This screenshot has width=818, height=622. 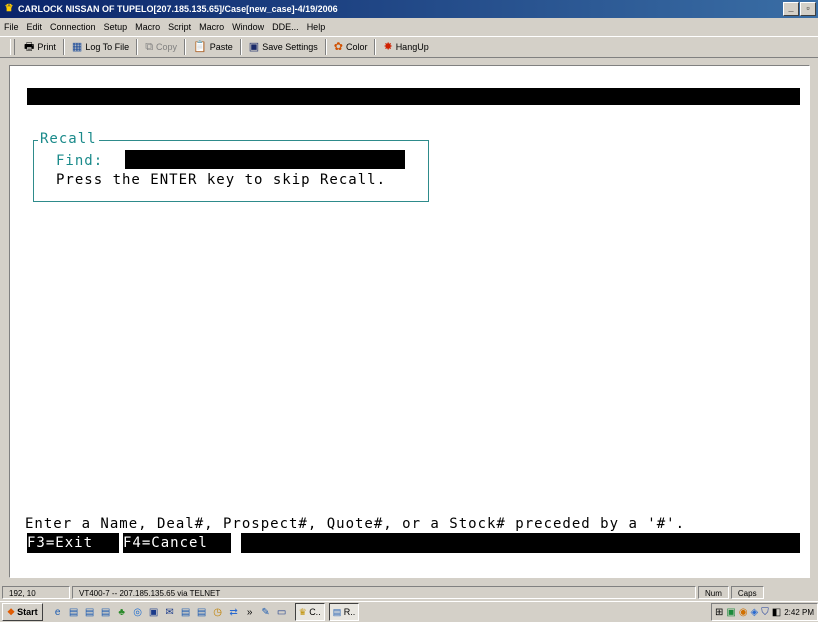 I want to click on hangup-button: ✸ HangUp, so click(x=405, y=47).